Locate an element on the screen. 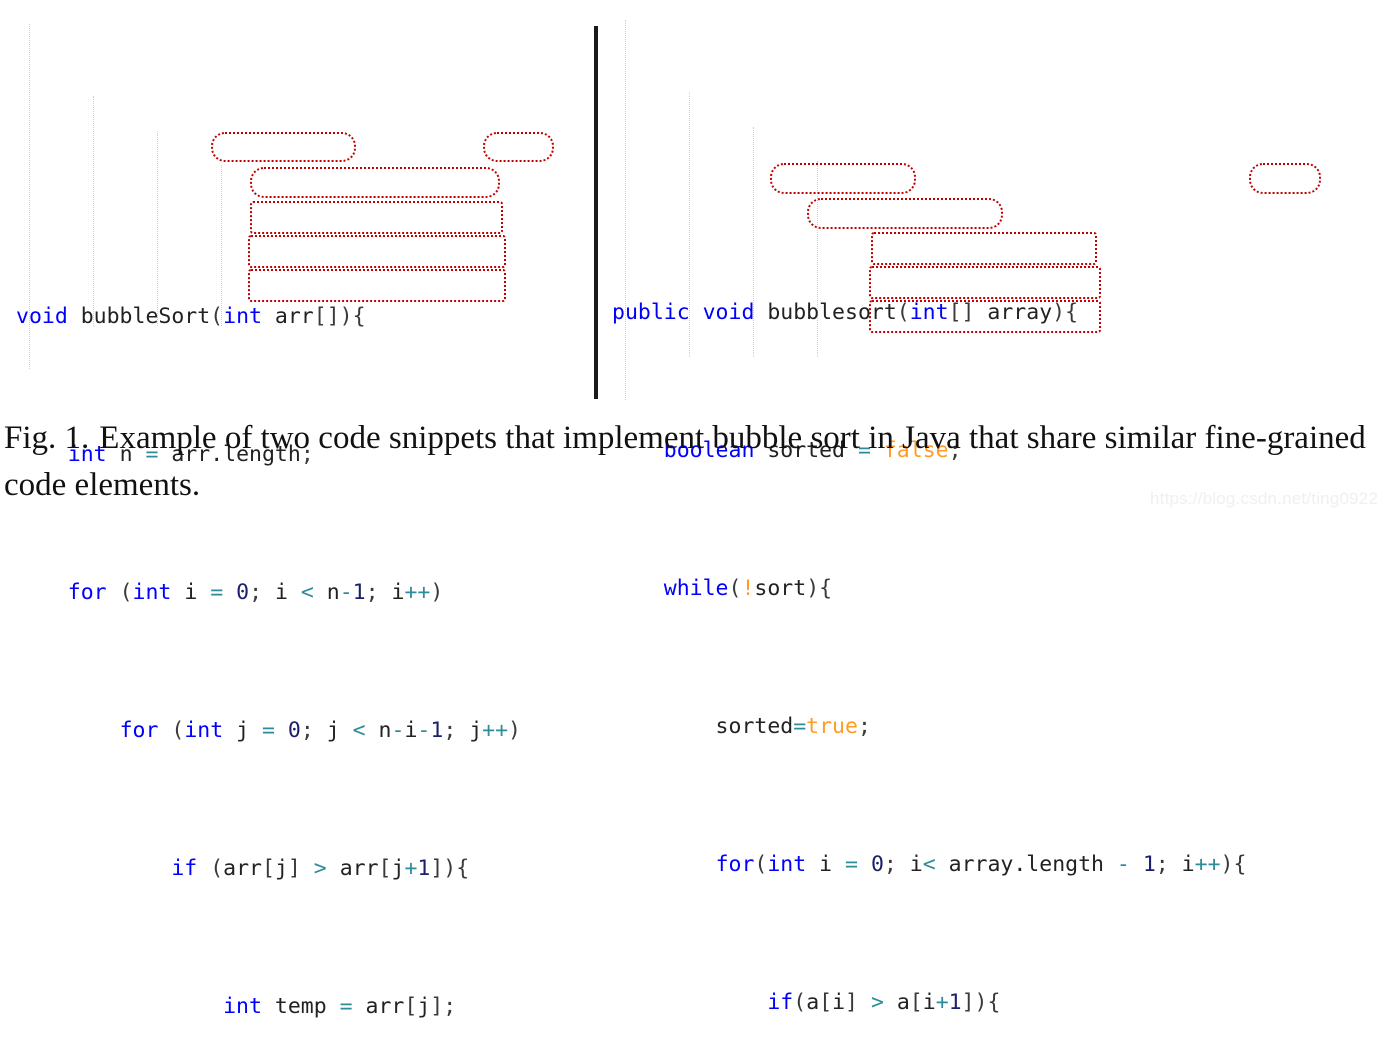  highlight-box-right-compare is located at coordinates (905, 213).